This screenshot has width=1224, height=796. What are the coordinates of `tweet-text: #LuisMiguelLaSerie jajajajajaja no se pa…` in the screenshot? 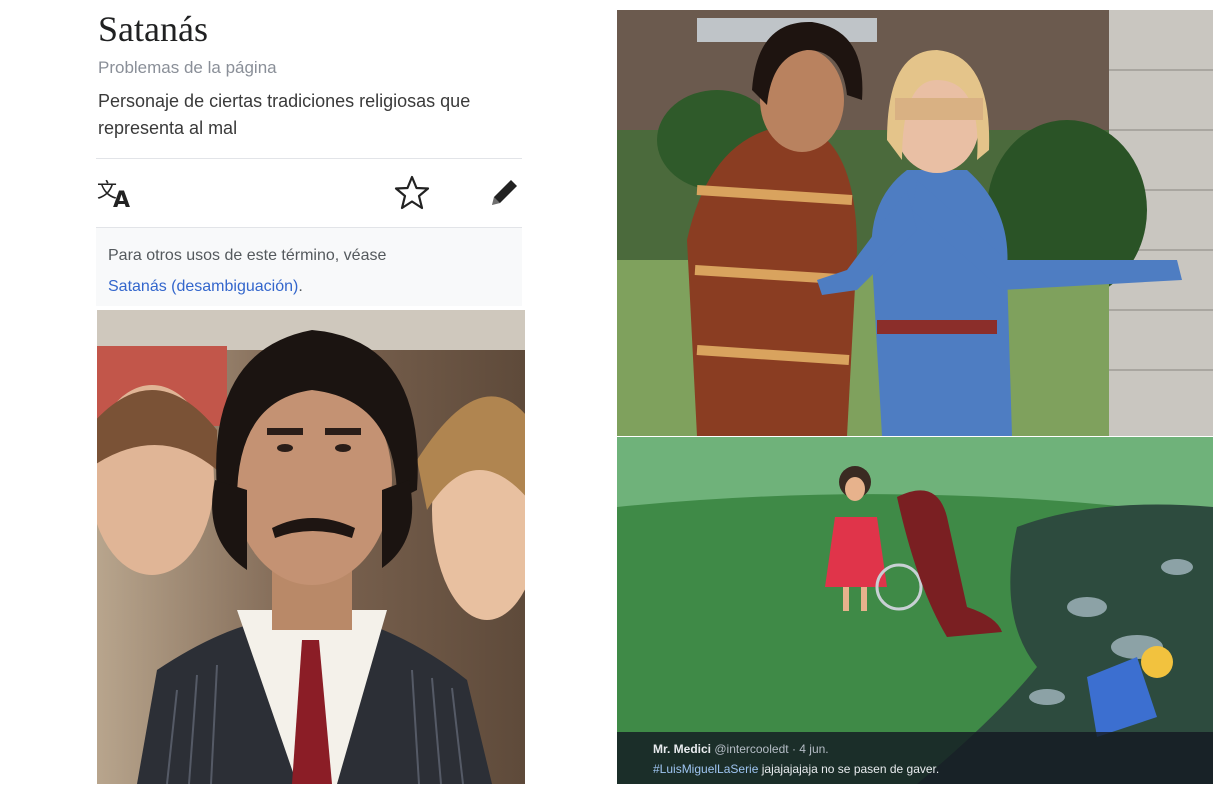 It's located at (796, 769).